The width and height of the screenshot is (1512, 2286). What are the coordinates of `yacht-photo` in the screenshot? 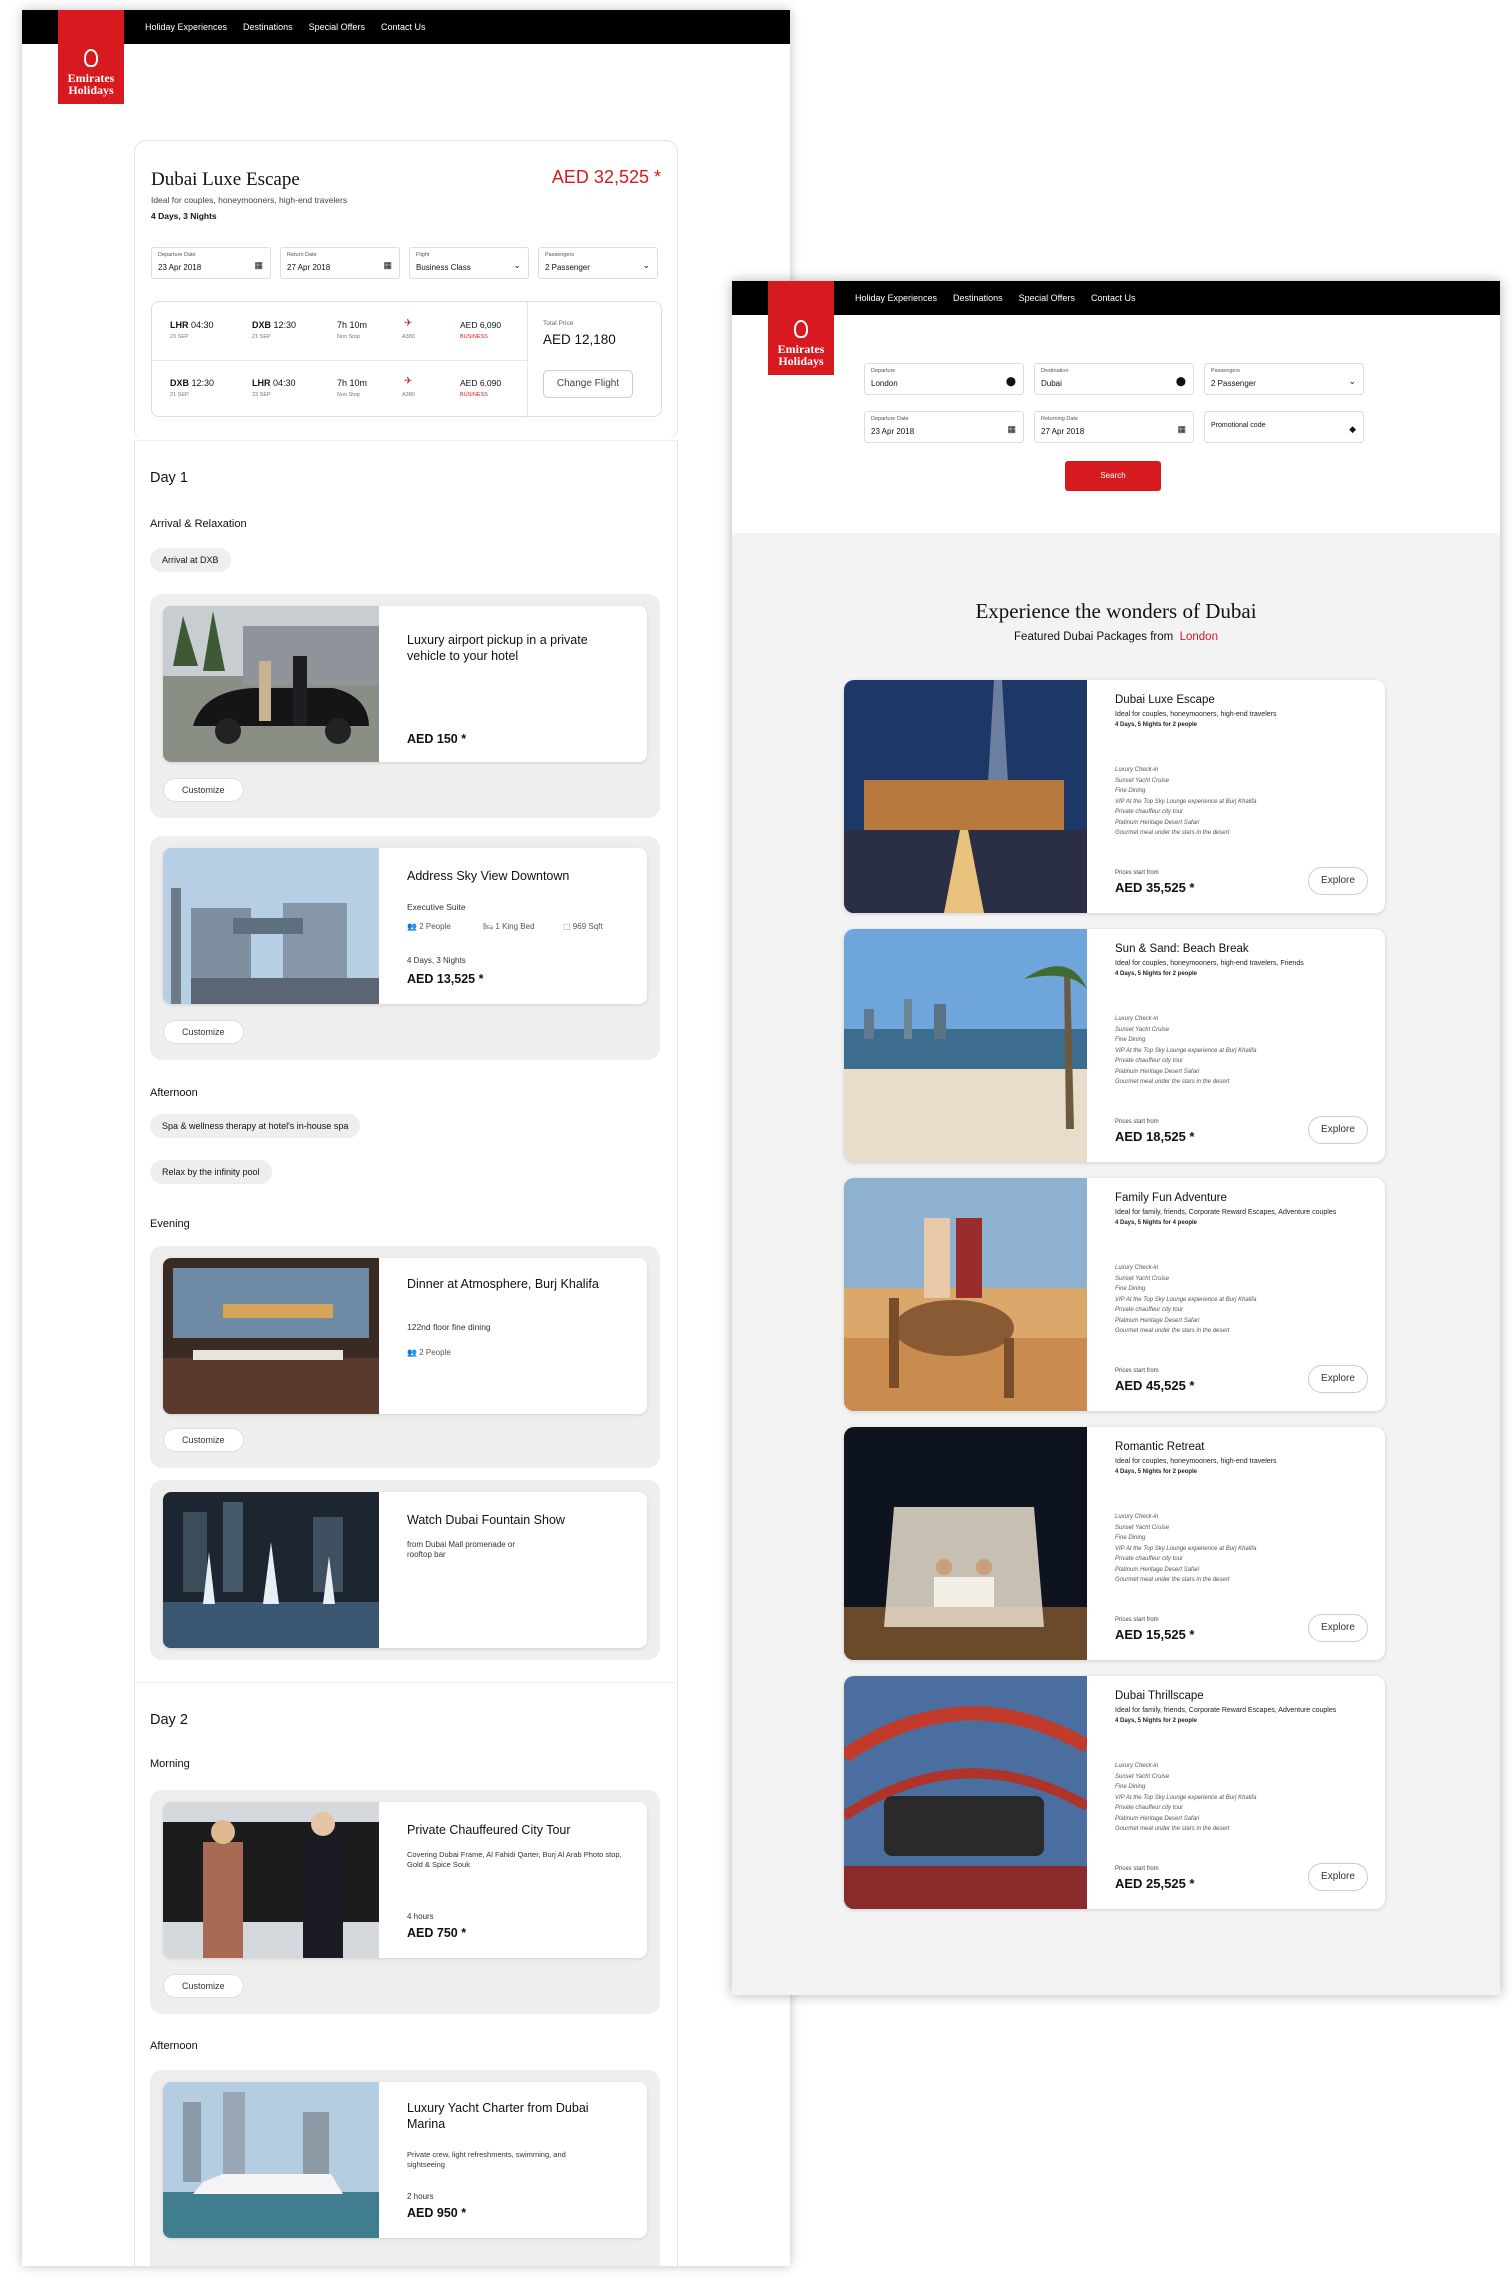 It's located at (271, 2160).